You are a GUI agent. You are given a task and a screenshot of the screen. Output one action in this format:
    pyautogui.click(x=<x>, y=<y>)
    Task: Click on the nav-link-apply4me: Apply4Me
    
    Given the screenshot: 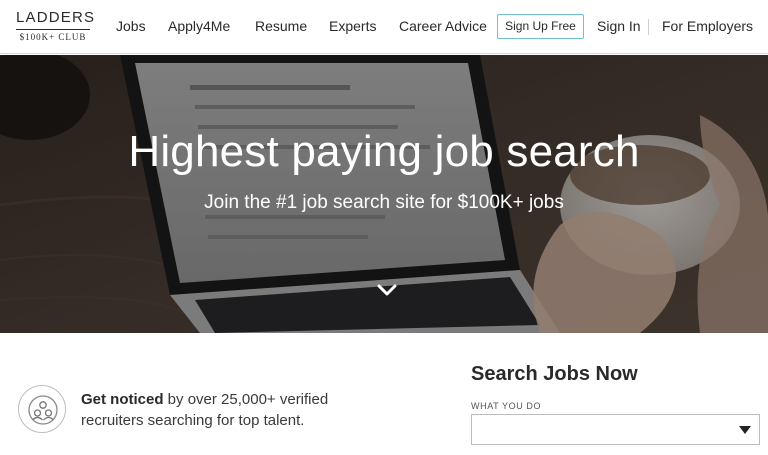 What is the action you would take?
    pyautogui.click(x=199, y=26)
    